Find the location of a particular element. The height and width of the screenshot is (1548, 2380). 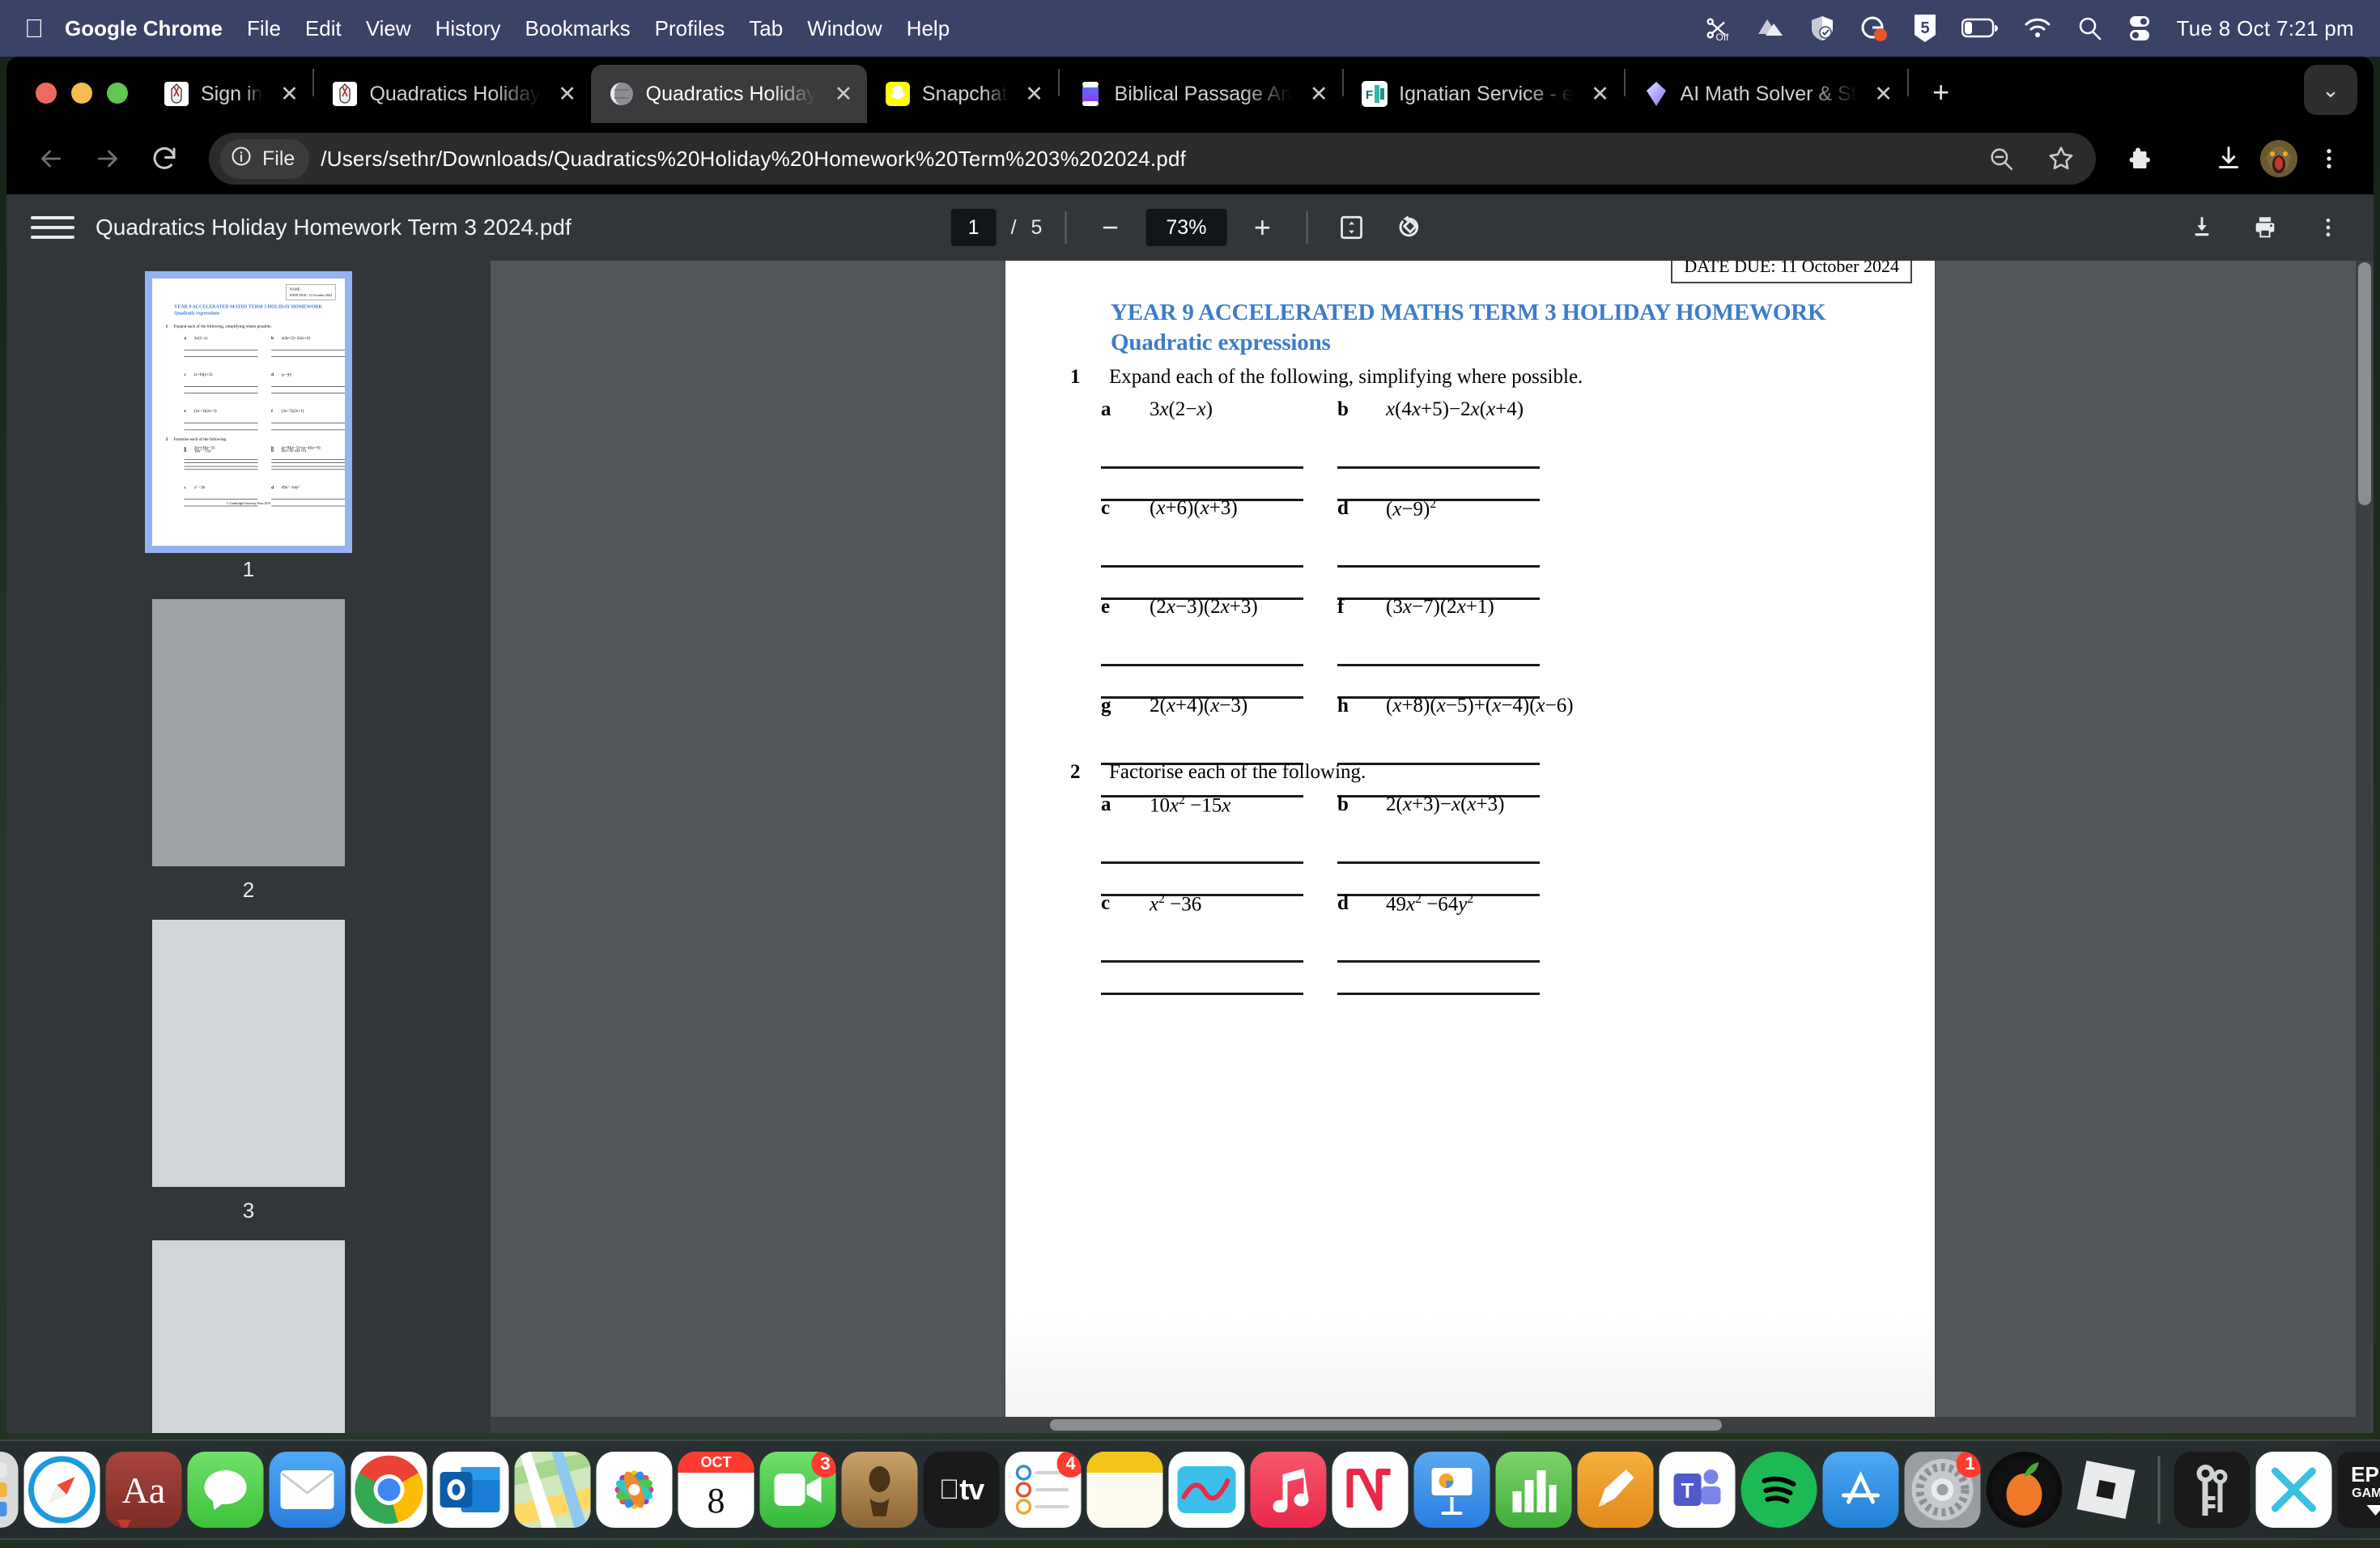

rotate-icon is located at coordinates (1408, 227).